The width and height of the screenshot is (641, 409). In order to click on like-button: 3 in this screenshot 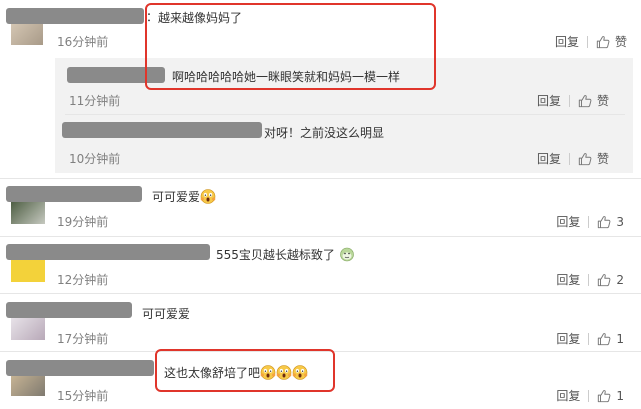, I will do `click(610, 222)`.